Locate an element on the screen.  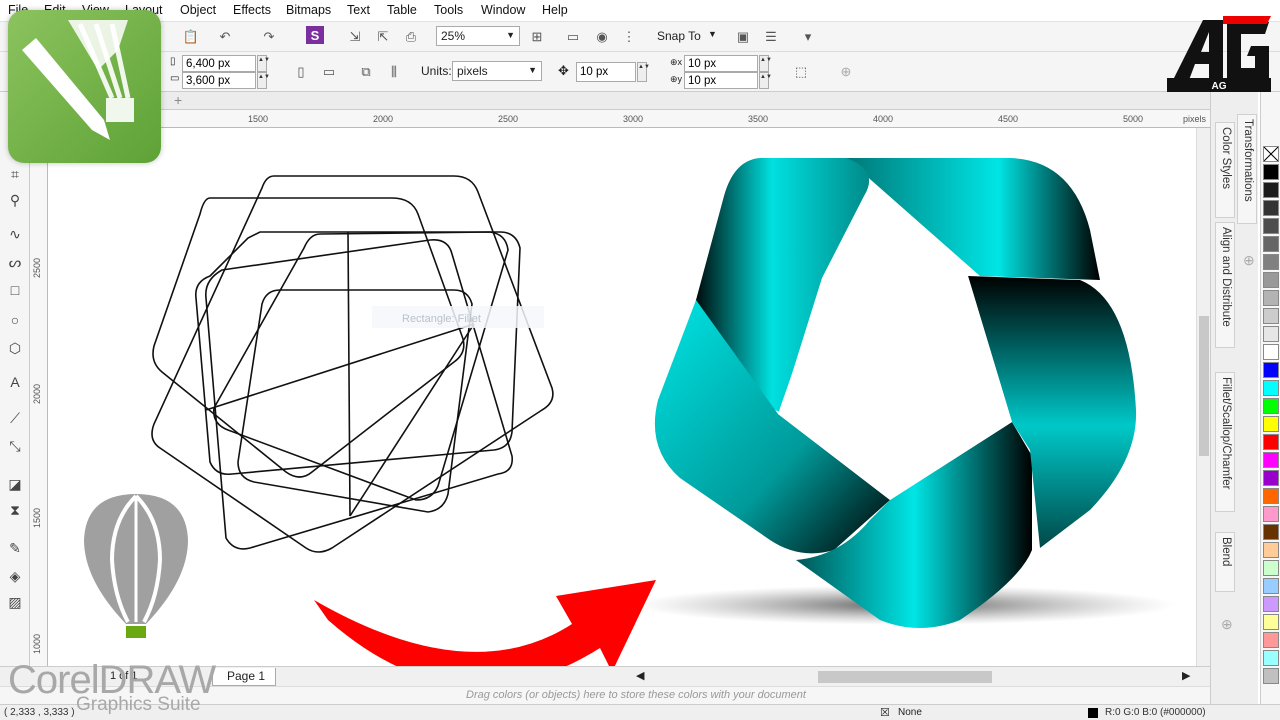
menu-object: Object is located at coordinates (198, 10).